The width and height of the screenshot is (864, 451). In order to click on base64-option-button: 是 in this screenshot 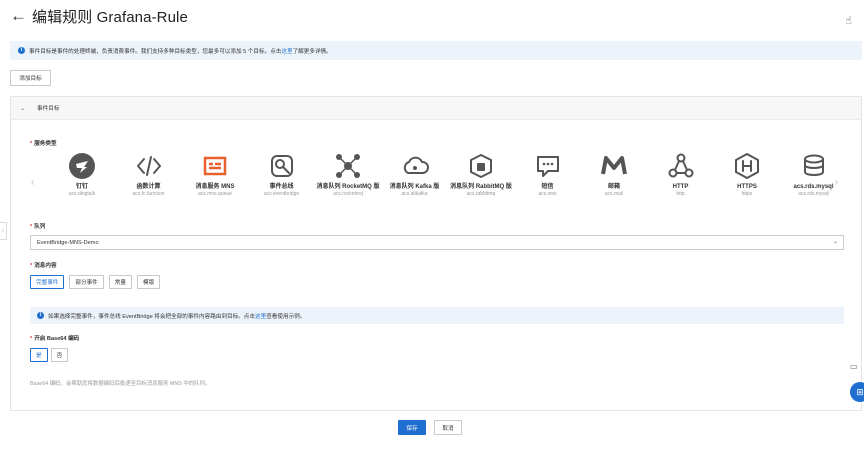, I will do `click(39, 355)`.